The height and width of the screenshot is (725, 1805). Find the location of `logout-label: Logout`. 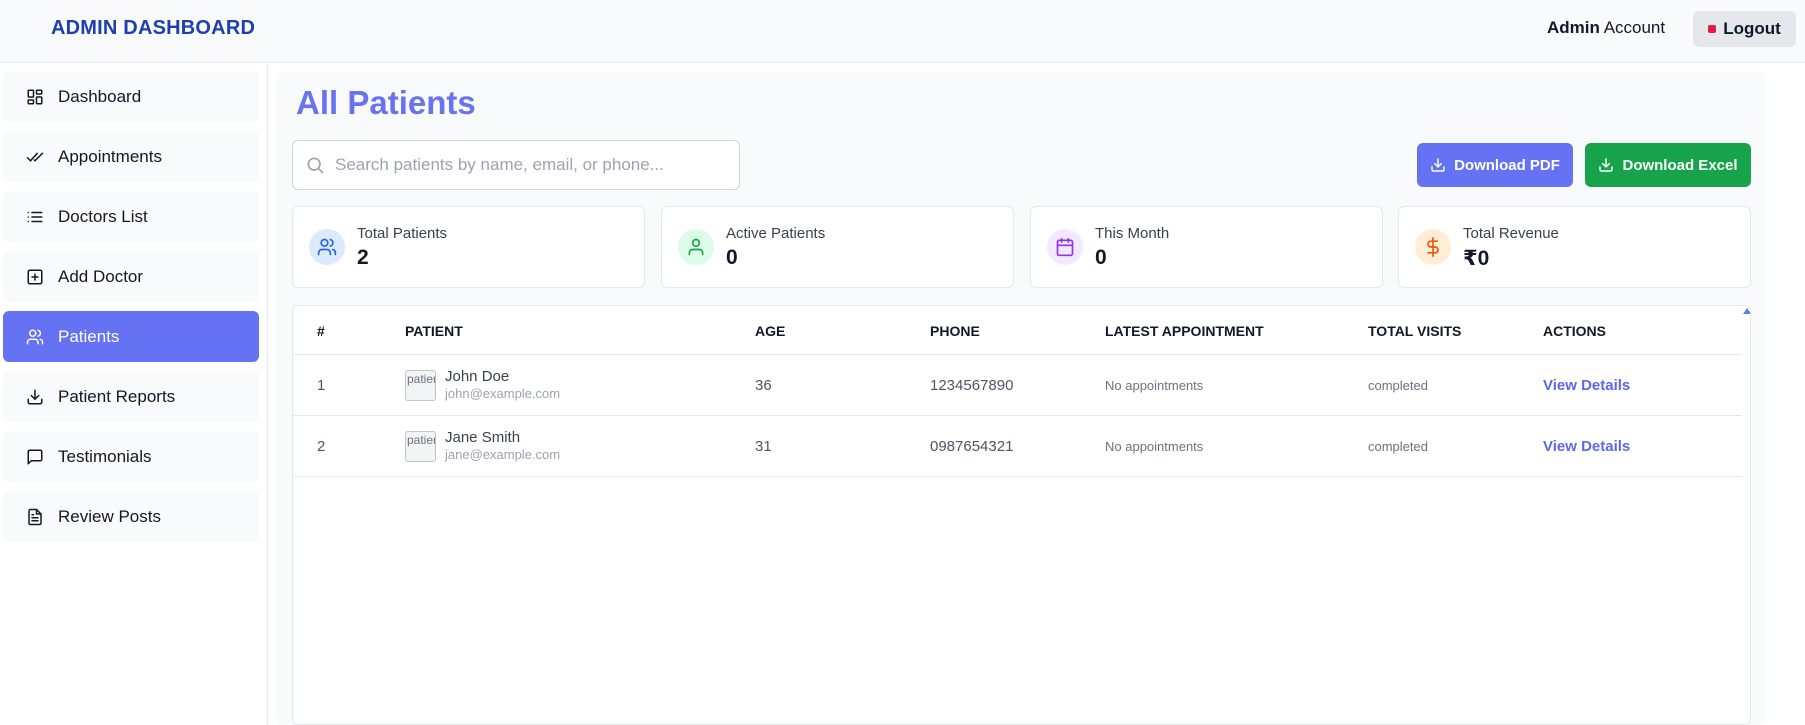

logout-label: Logout is located at coordinates (1752, 28).